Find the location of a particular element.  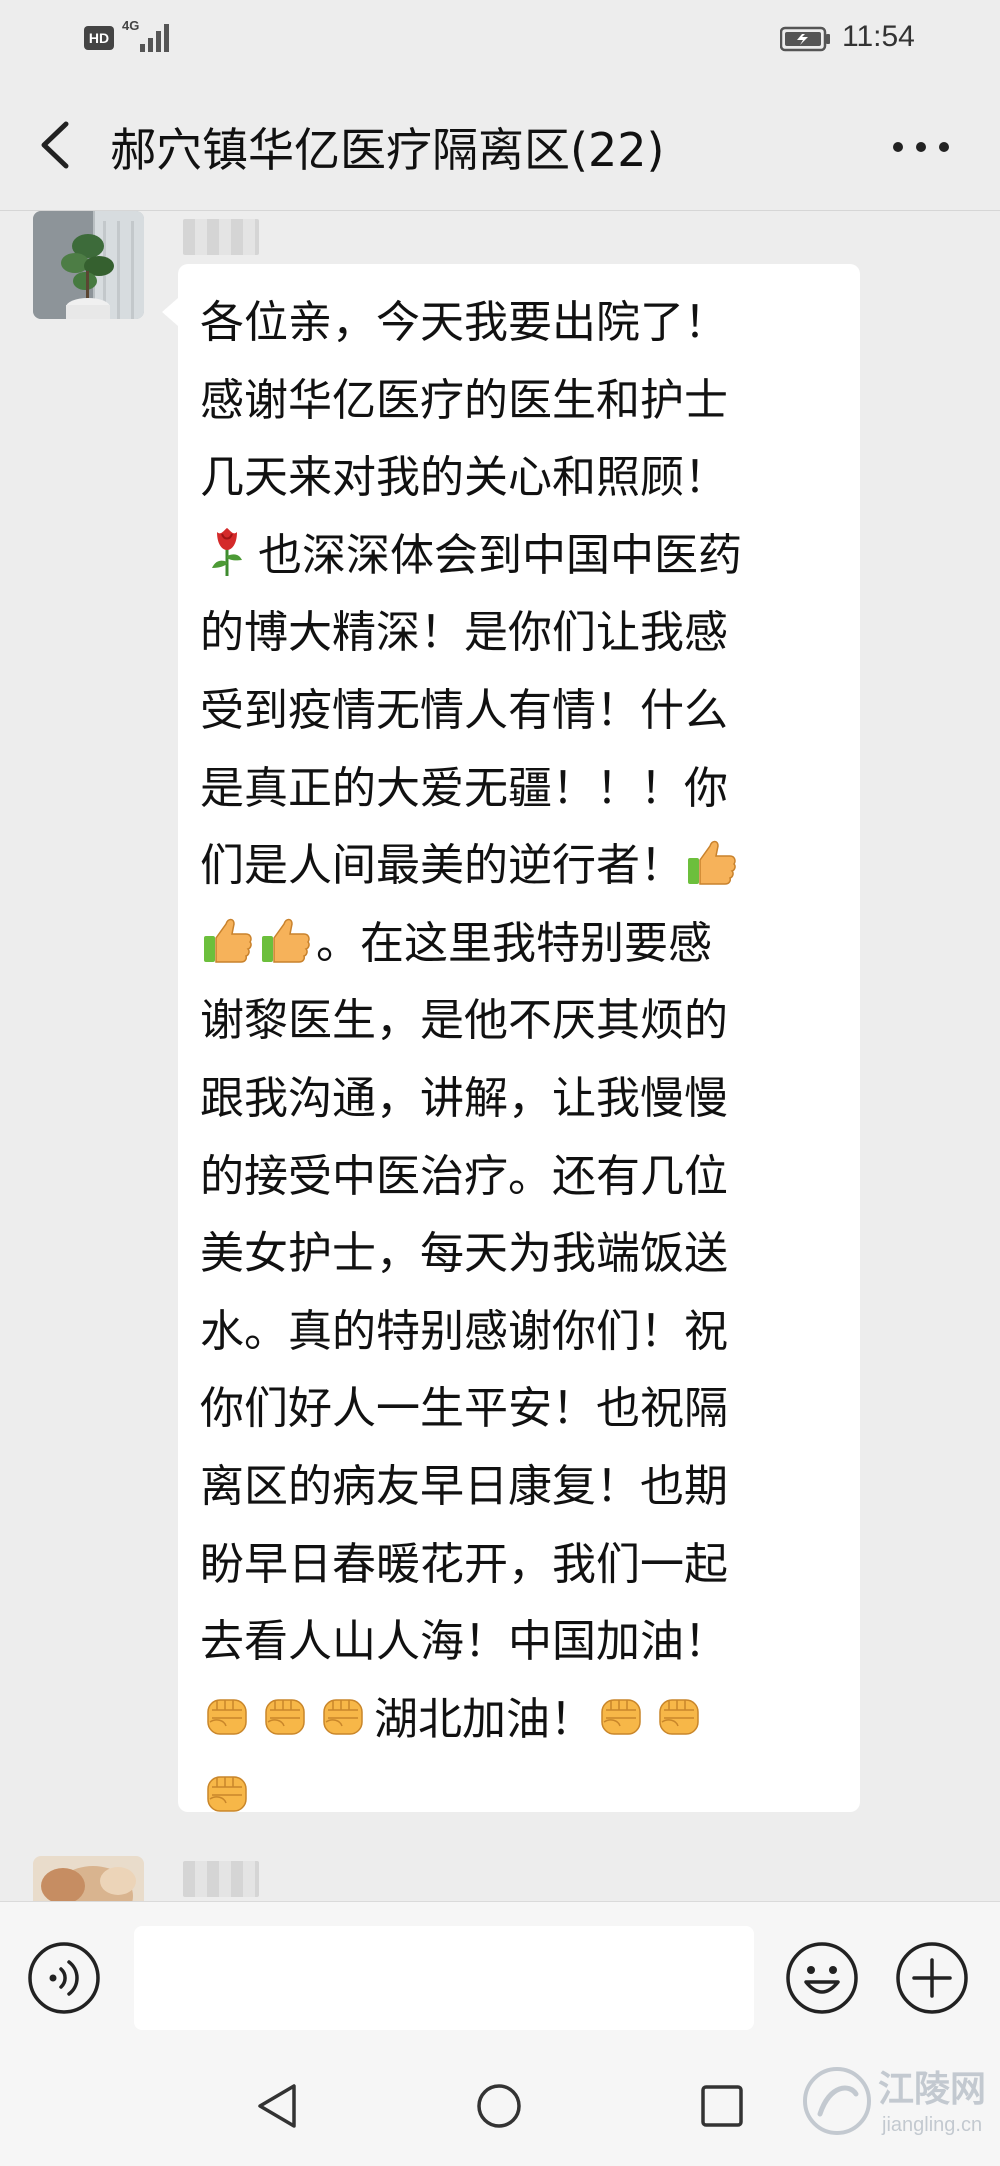

smiley-icon is located at coordinates (822, 1978).